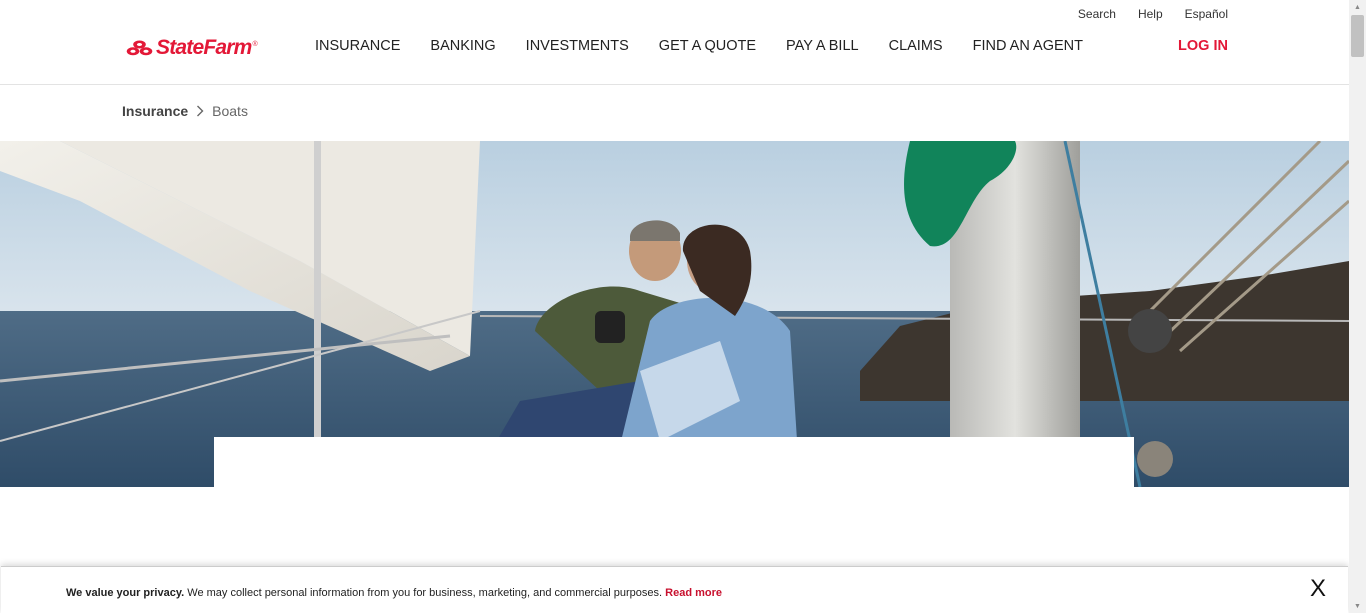 The width and height of the screenshot is (1366, 613). What do you see at coordinates (1203, 46) in the screenshot?
I see `login-link: LOG IN` at bounding box center [1203, 46].